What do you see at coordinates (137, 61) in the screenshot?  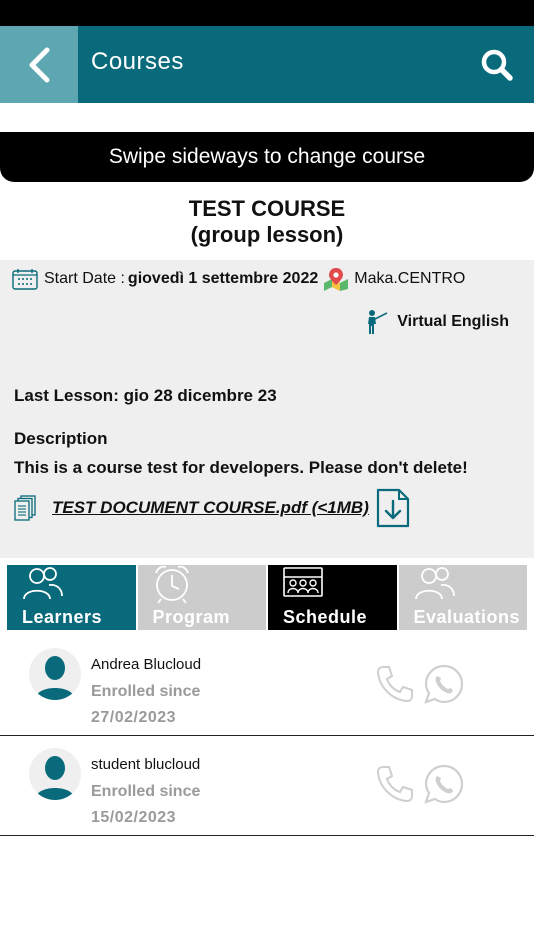 I see `page-title: Courses` at bounding box center [137, 61].